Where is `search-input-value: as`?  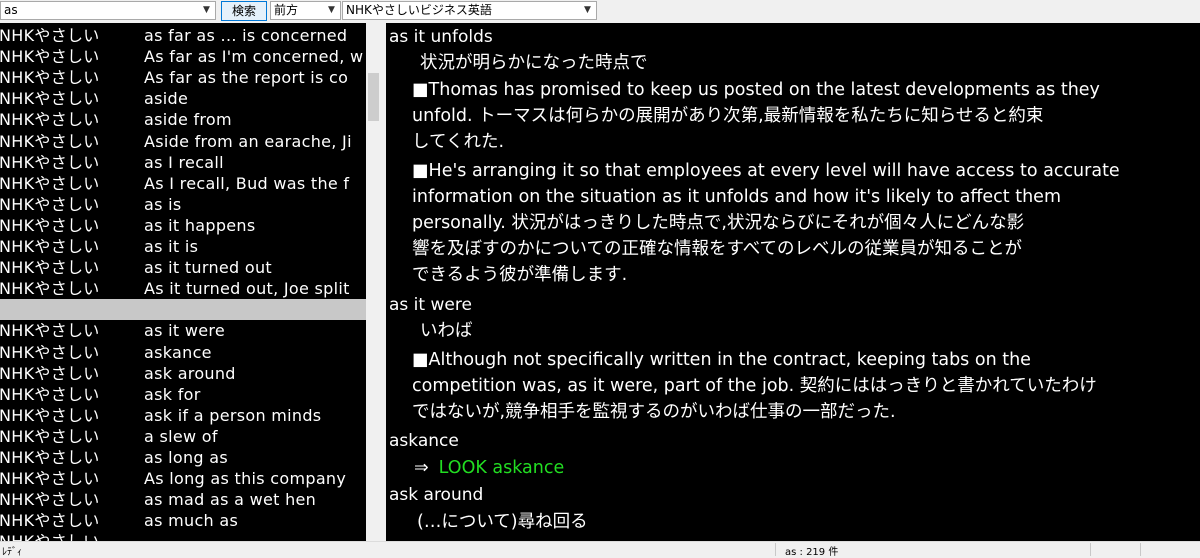
search-input-value: as is located at coordinates (11, 10).